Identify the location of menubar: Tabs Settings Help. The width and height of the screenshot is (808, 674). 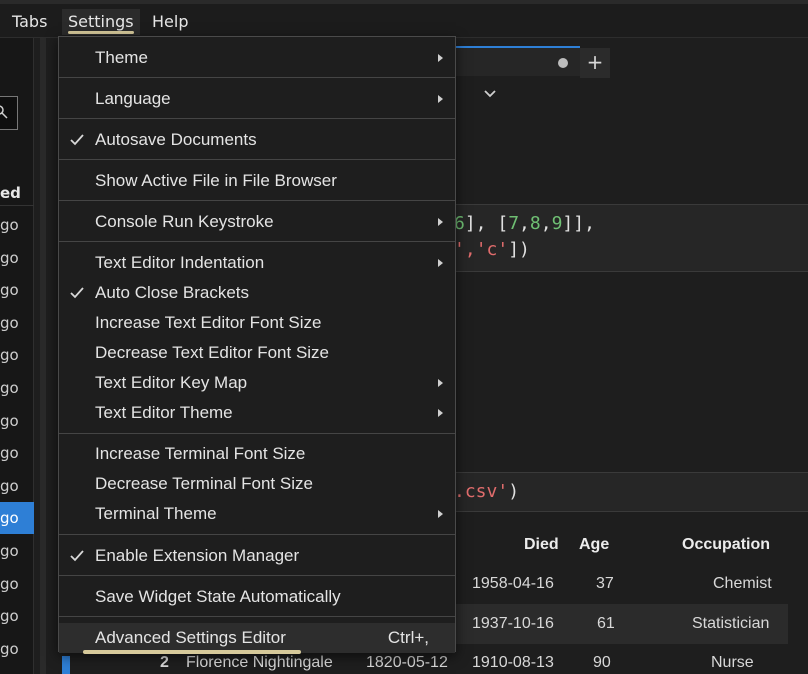
(404, 19).